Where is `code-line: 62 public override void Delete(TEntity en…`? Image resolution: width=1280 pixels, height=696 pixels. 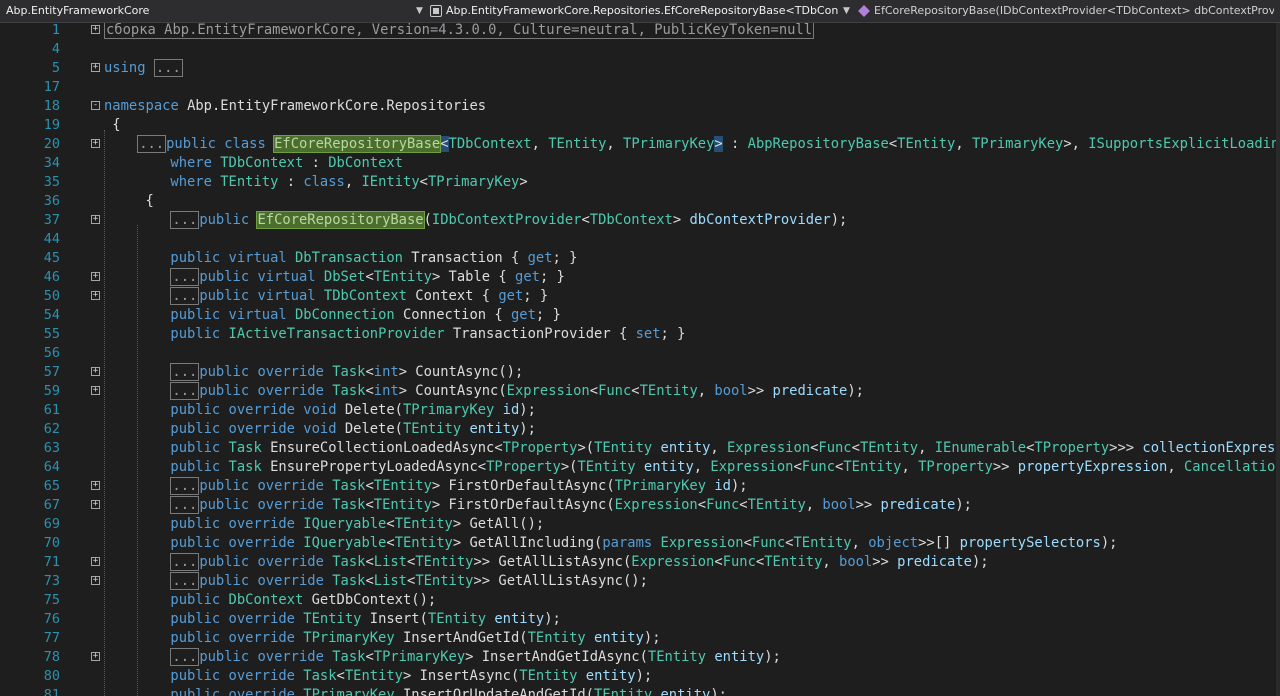
code-line: 62 public override void Delete(TEntity en… is located at coordinates (640, 429).